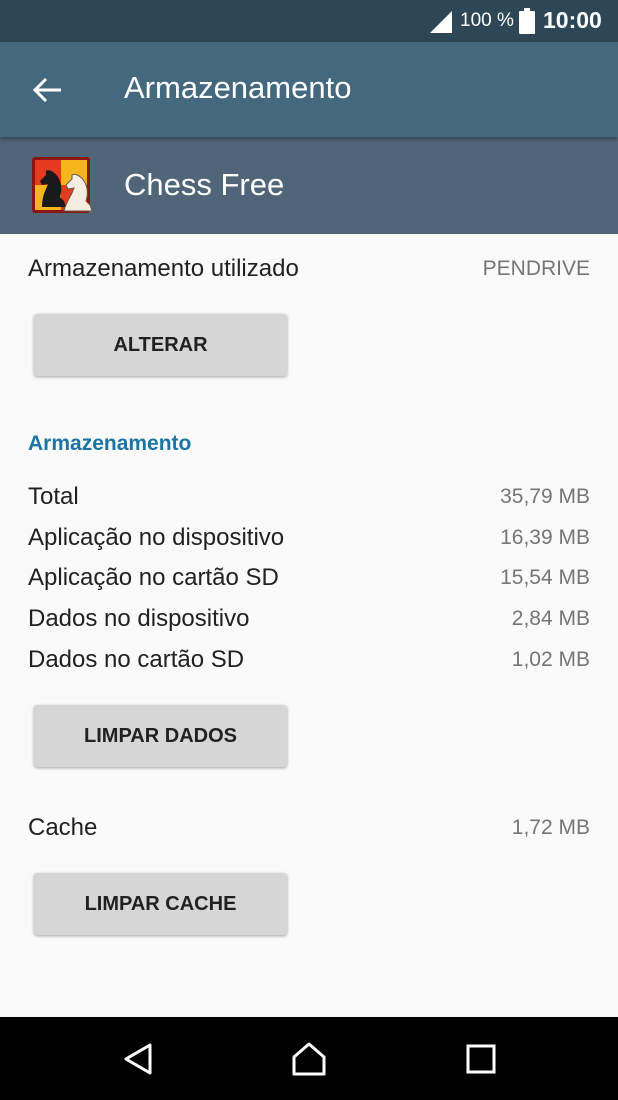  I want to click on storage-row-label: Aplicação no cartão SD, so click(153, 577).